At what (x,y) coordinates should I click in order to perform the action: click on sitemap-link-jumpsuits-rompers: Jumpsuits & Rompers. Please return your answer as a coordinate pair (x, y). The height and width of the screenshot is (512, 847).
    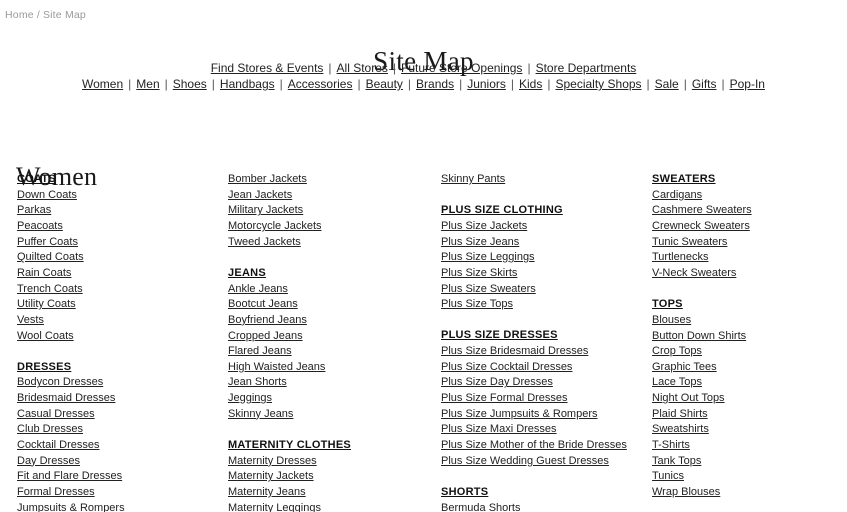
    Looking at the image, I should click on (119, 506).